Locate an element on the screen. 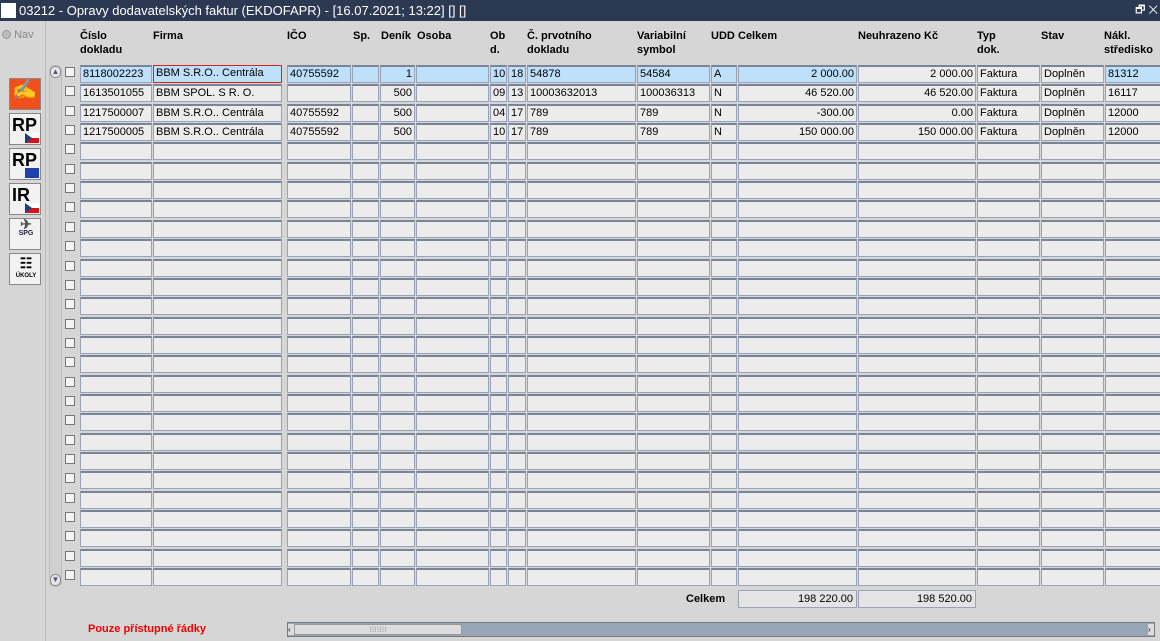  cell-udd: A is located at coordinates (724, 74).